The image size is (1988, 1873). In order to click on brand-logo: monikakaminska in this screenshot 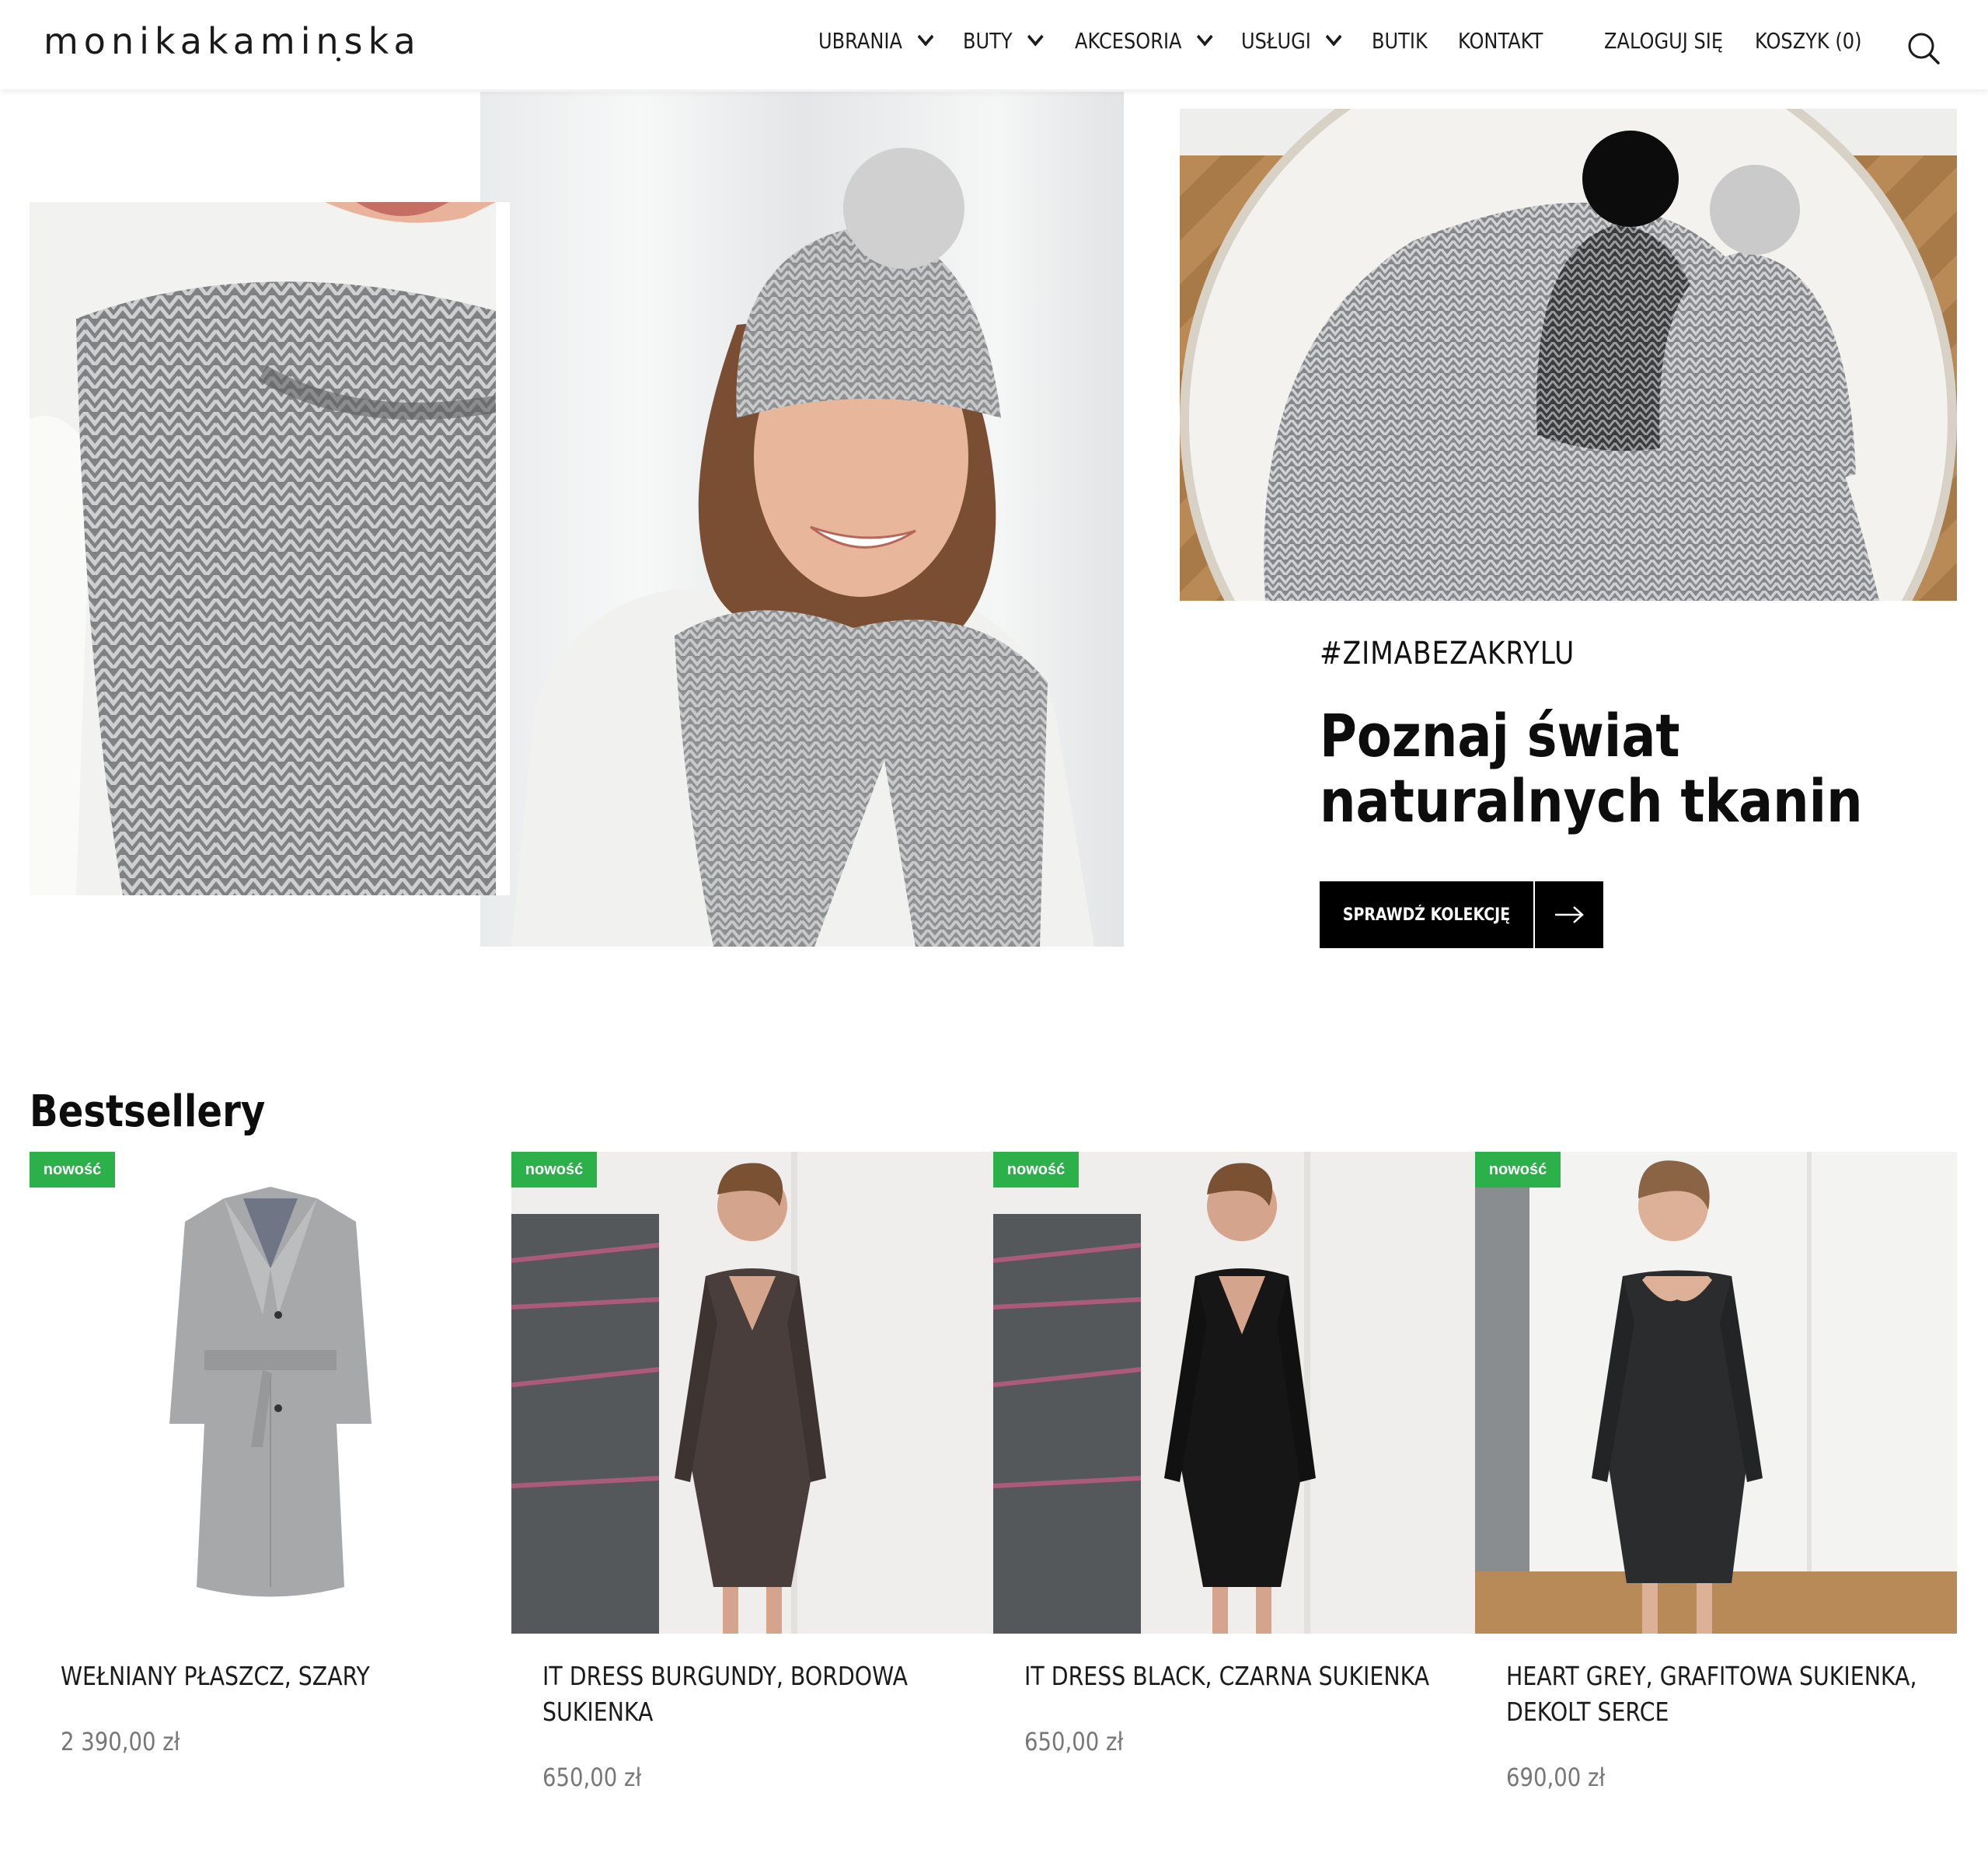, I will do `click(232, 41)`.